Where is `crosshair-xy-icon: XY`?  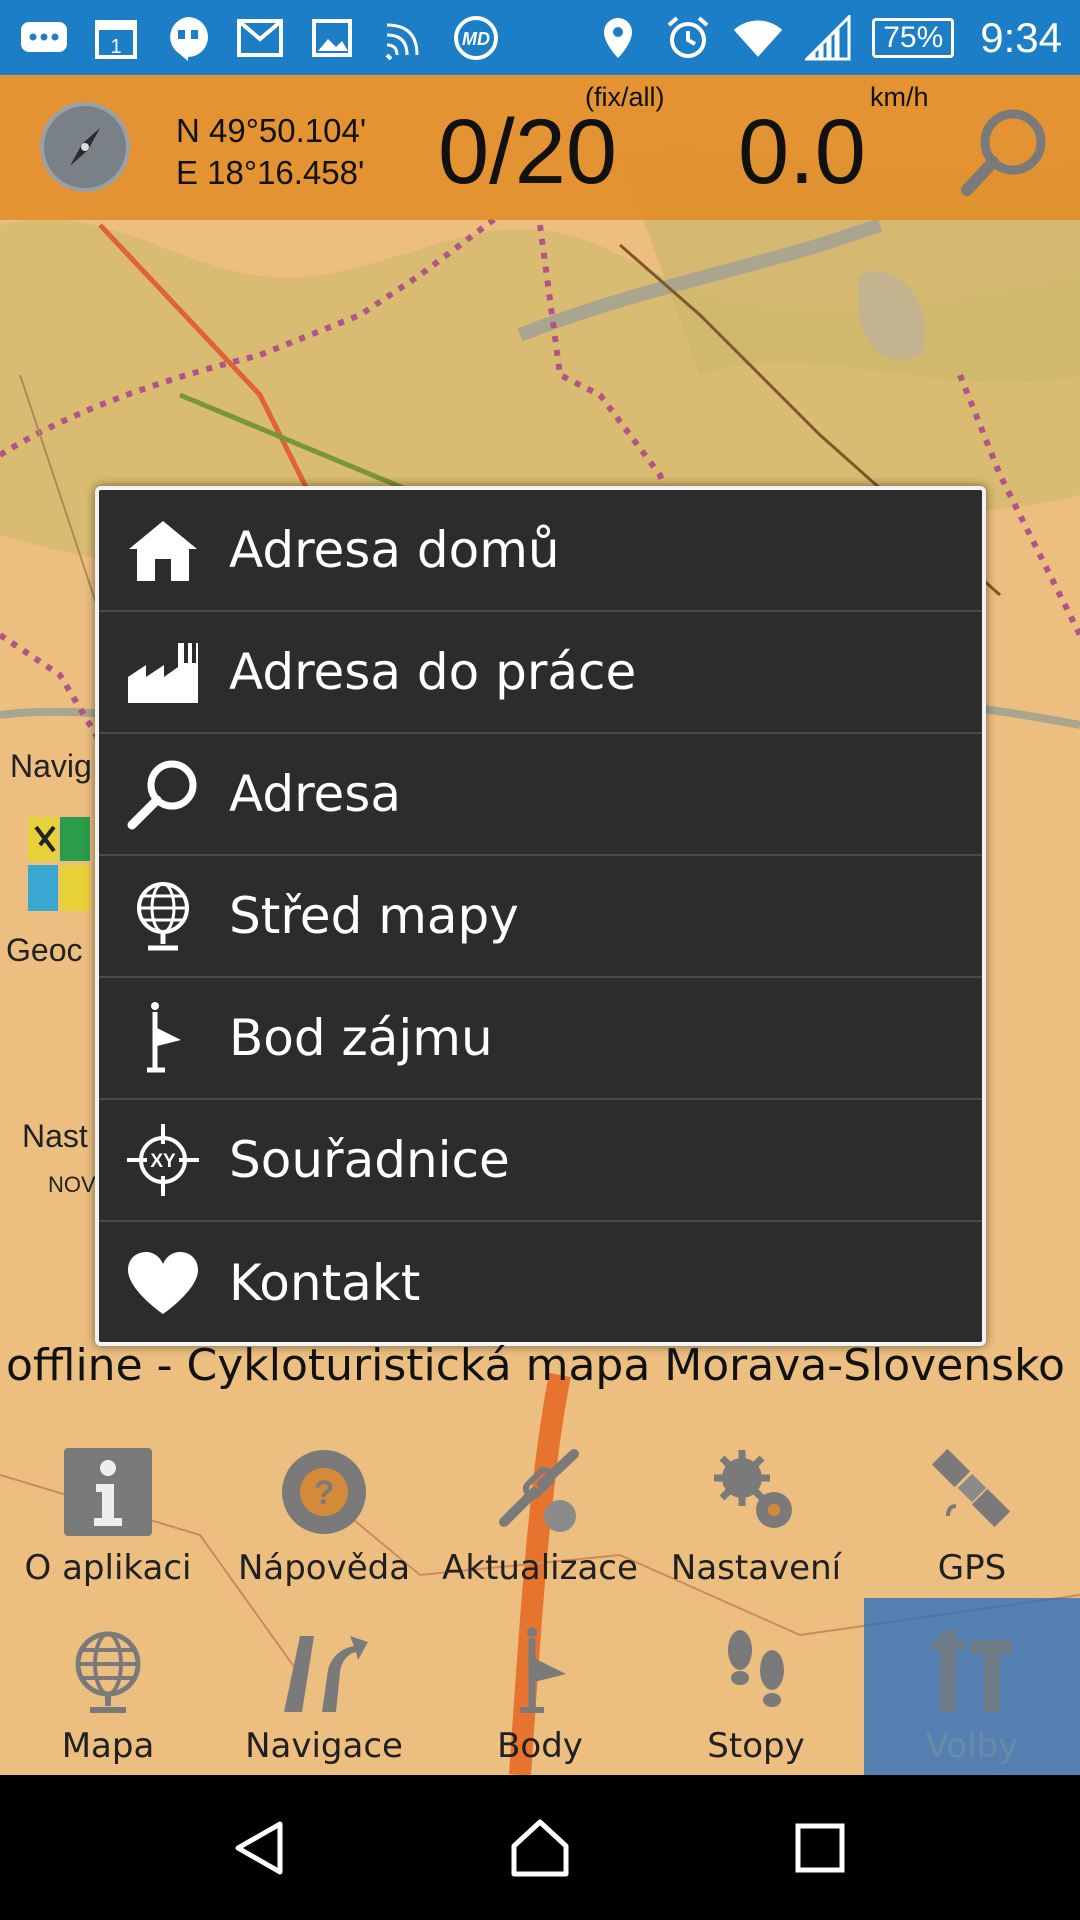 crosshair-xy-icon: XY is located at coordinates (163, 1160).